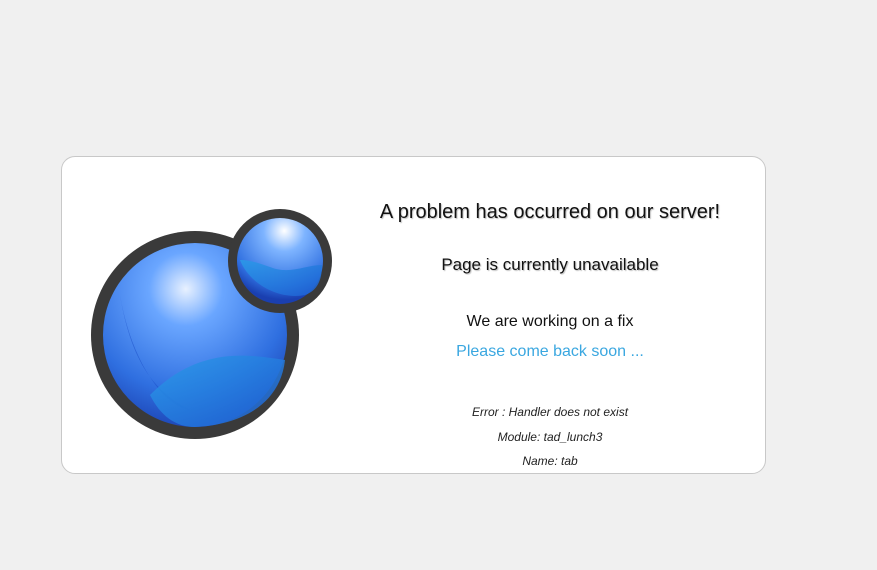 Image resolution: width=877 pixels, height=570 pixels. What do you see at coordinates (550, 321) in the screenshot?
I see `working-message: We are working on a fix` at bounding box center [550, 321].